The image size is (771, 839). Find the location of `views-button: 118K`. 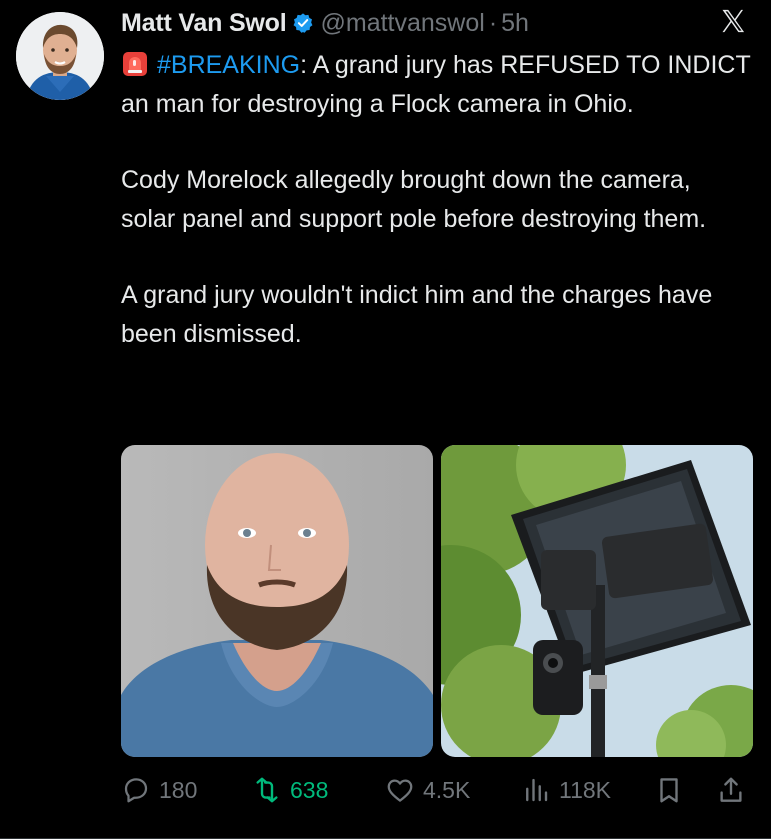

views-button: 118K is located at coordinates (566, 790).